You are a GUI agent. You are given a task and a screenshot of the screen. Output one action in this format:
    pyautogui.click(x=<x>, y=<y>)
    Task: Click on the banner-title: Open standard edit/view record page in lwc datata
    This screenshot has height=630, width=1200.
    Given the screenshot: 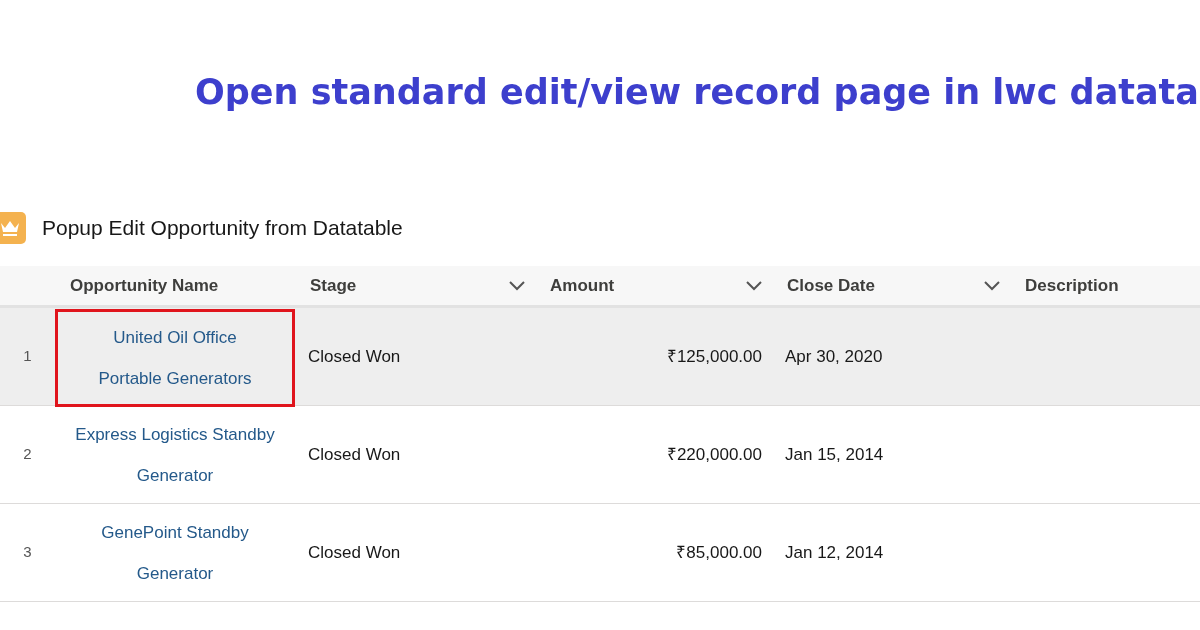 What is the action you would take?
    pyautogui.click(x=697, y=92)
    